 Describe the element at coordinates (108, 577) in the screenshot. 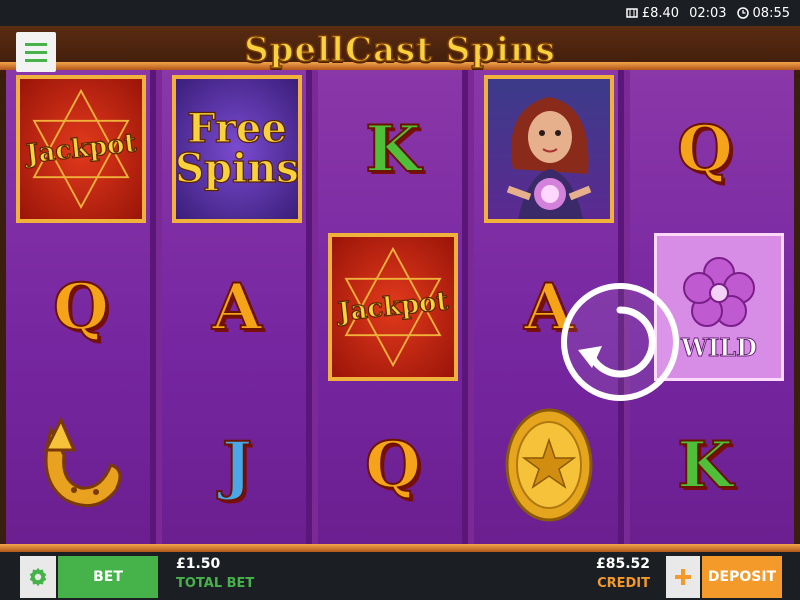

I see `bet-button: BET` at that location.